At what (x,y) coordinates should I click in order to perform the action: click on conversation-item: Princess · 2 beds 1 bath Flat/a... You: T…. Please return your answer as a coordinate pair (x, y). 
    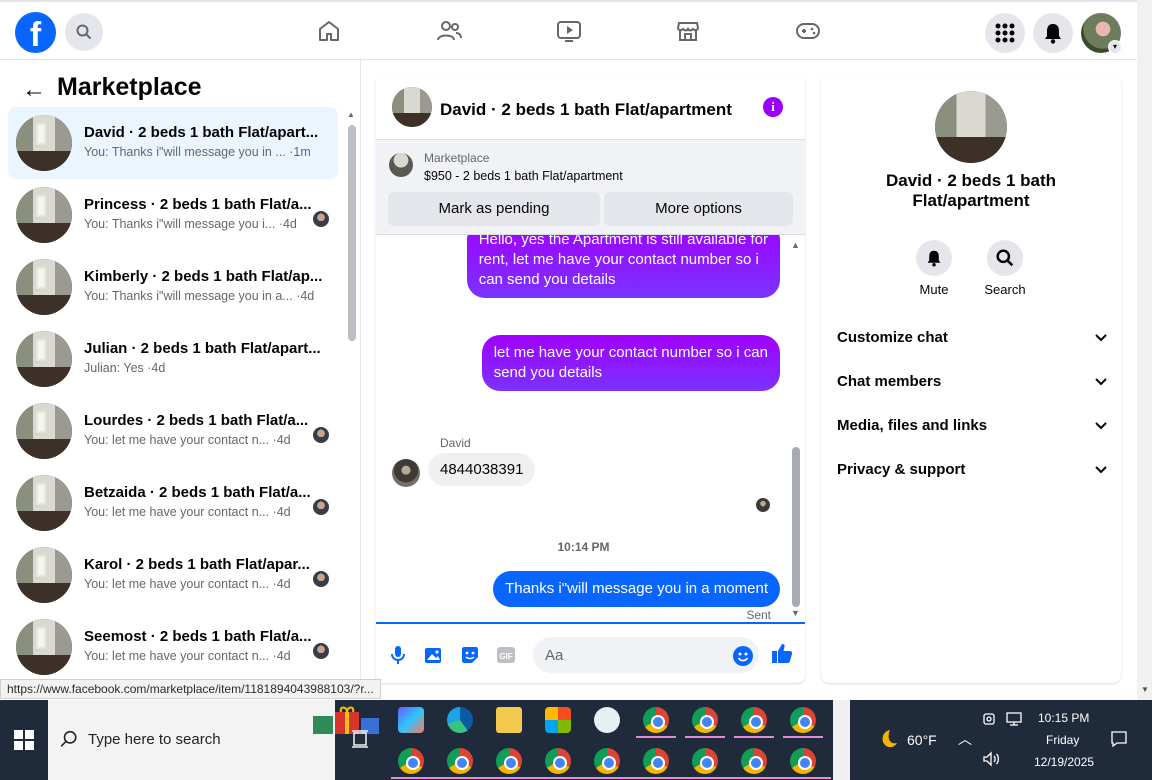
    Looking at the image, I should click on (173, 215).